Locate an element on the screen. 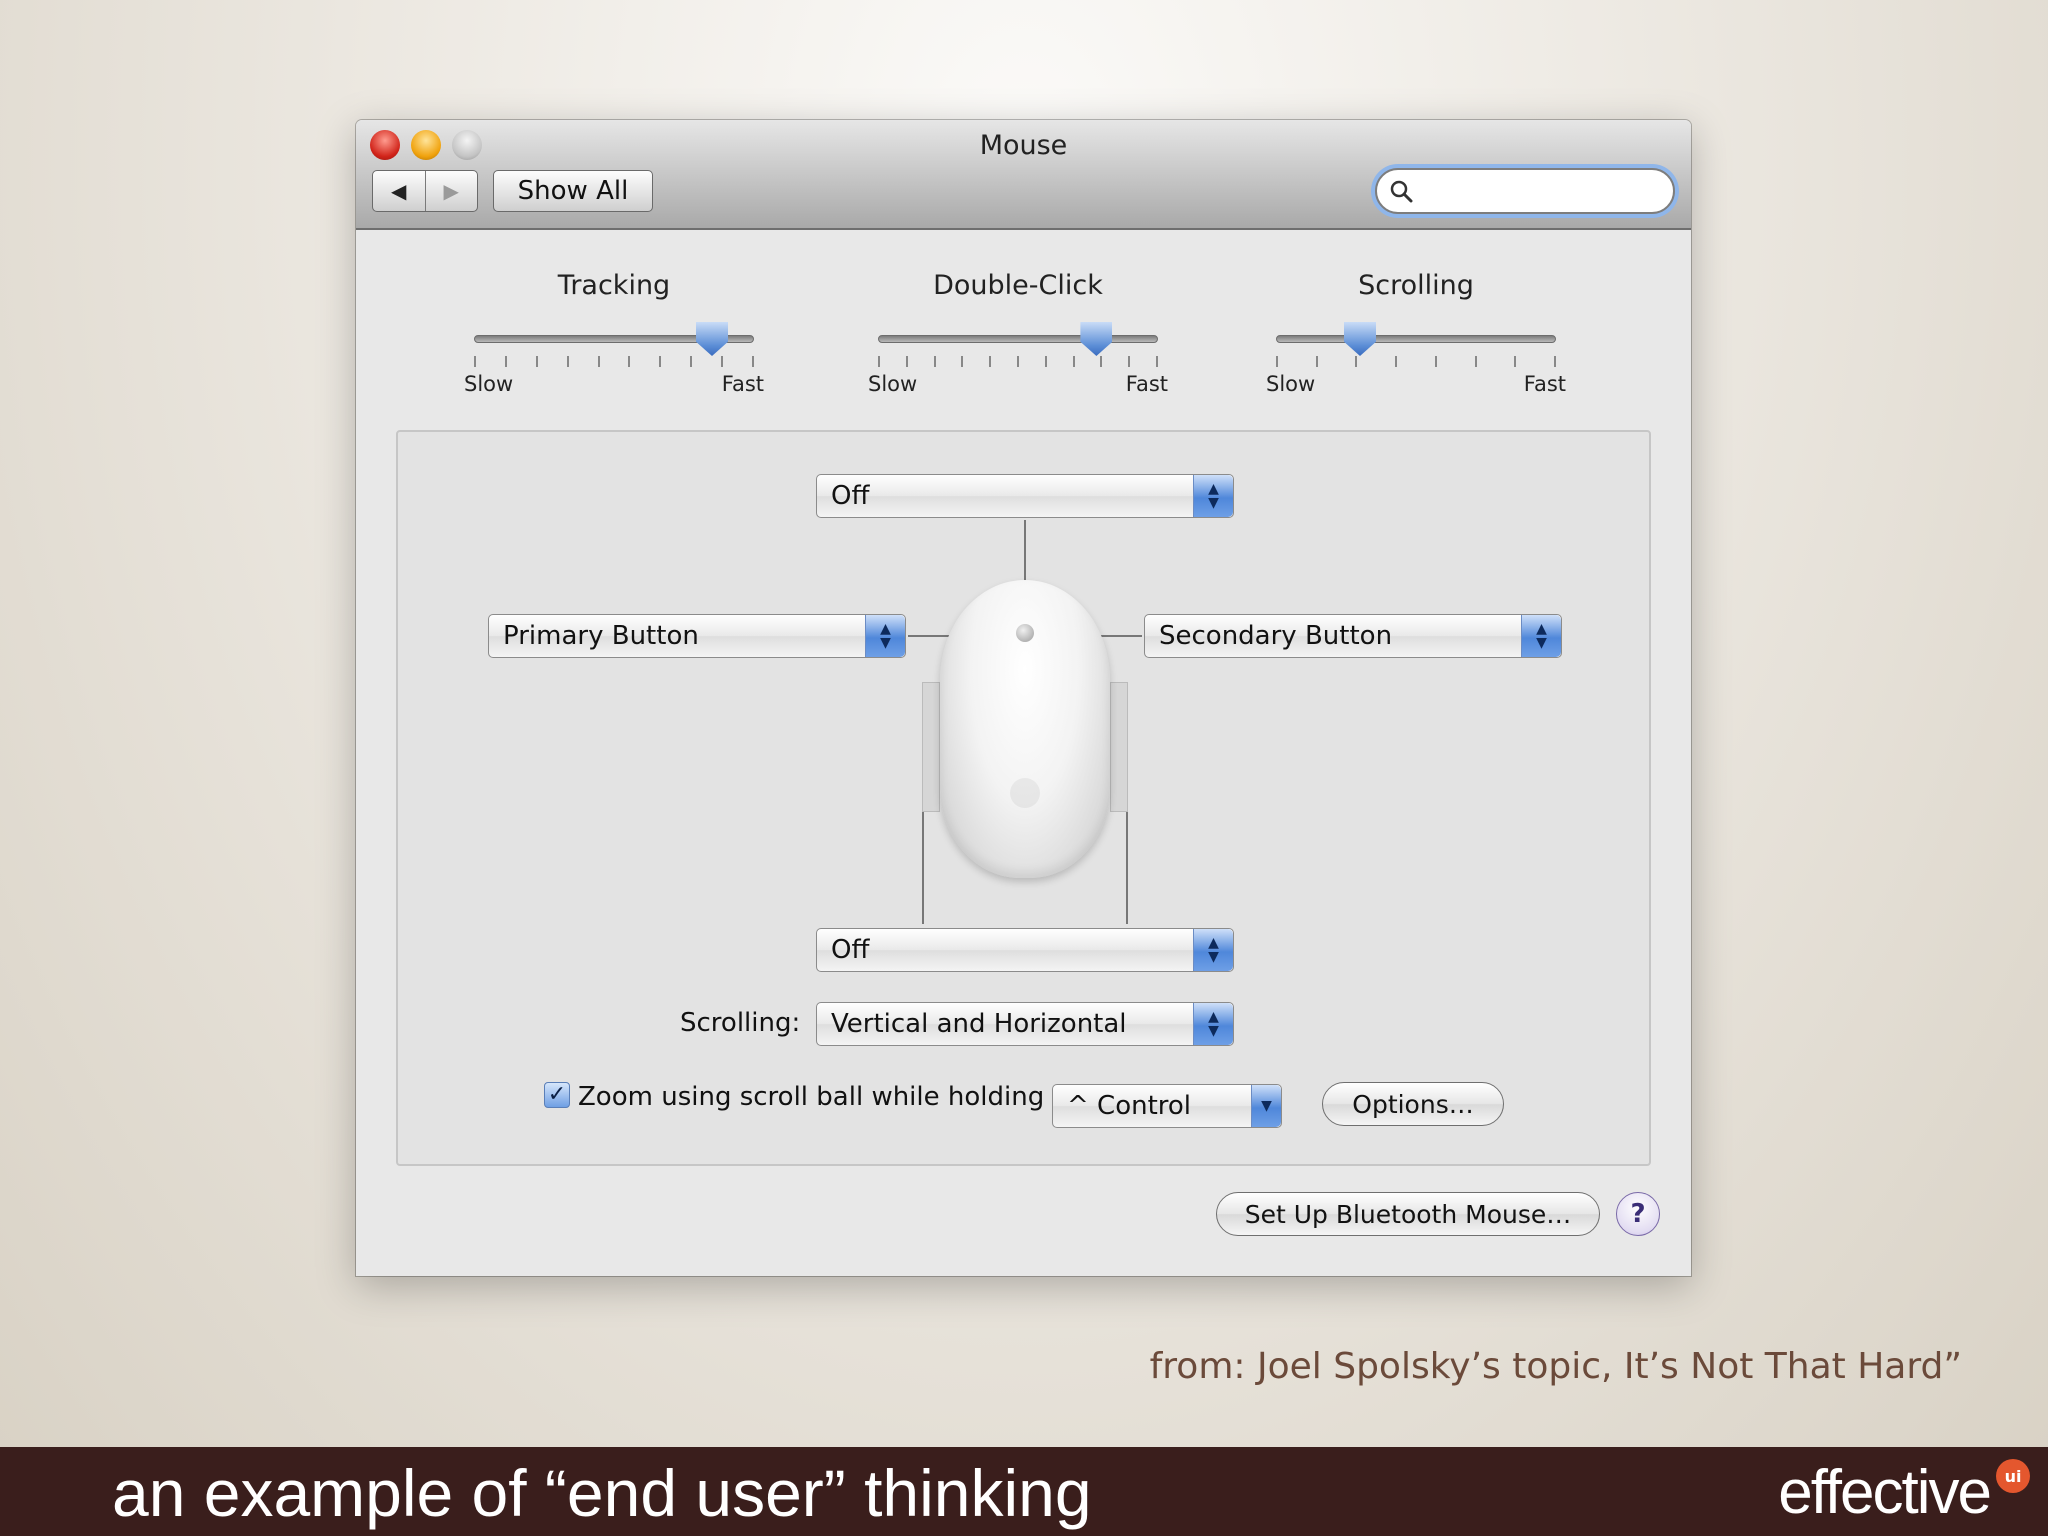 The width and height of the screenshot is (2048, 1536). side-button-left is located at coordinates (931, 747).